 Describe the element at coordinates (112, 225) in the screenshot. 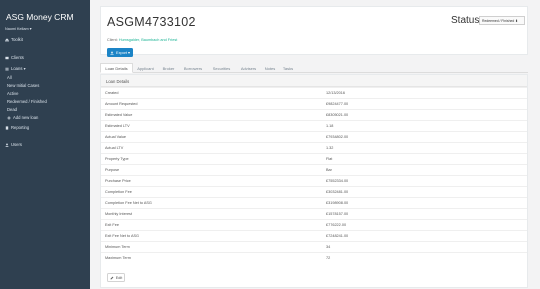

I see `detail-label: Exit Fee` at that location.